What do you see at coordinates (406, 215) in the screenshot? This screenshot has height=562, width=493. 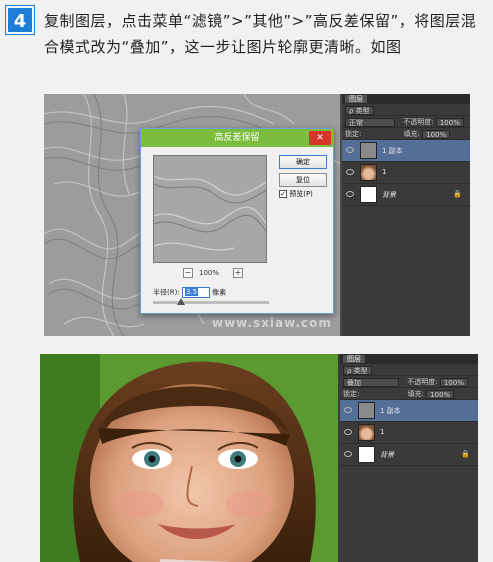 I see `layers-panel: 图层 ρ 类型 正常 不透明度: 100% 锁定: 填充: 100% 1 副本` at bounding box center [406, 215].